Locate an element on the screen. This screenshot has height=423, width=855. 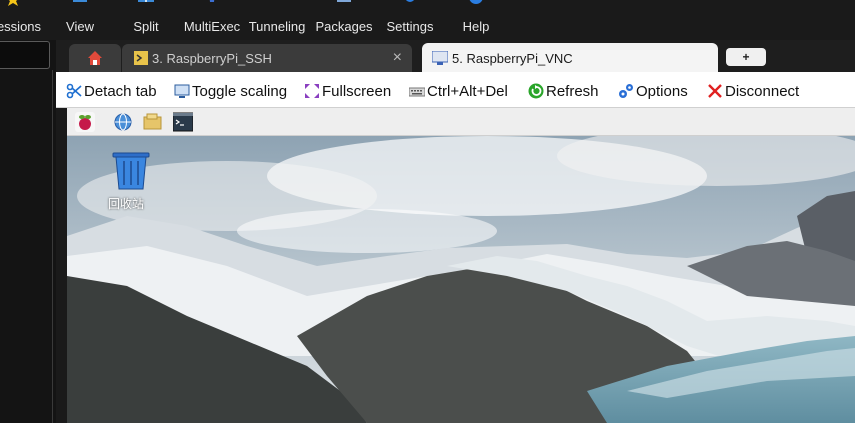
menu-help: Help is located at coordinates (476, 20).